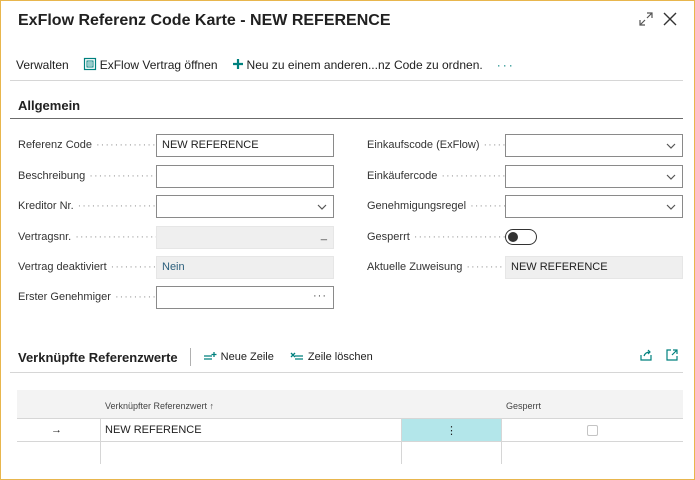 The height and width of the screenshot is (480, 695). What do you see at coordinates (592, 453) in the screenshot?
I see `empty-blocked-cell` at bounding box center [592, 453].